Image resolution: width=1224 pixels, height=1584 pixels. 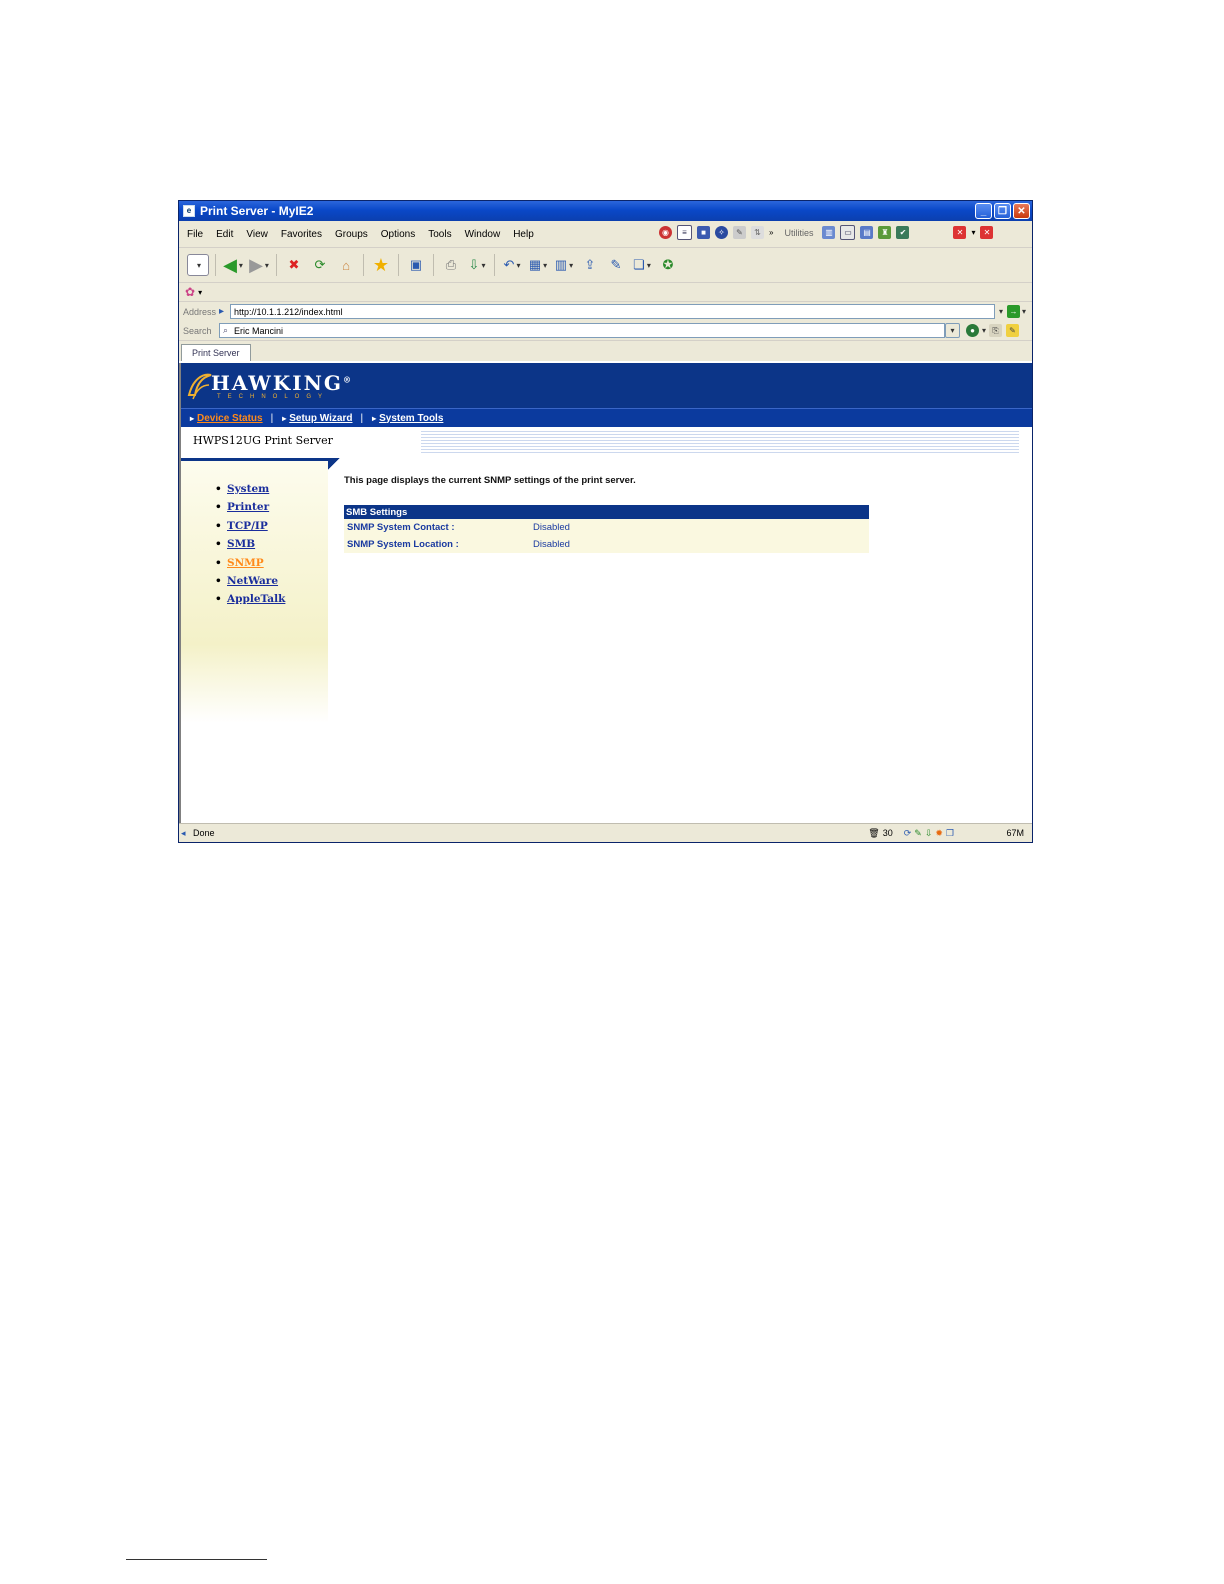 I want to click on download-icon: ⇩, so click(x=477, y=265).